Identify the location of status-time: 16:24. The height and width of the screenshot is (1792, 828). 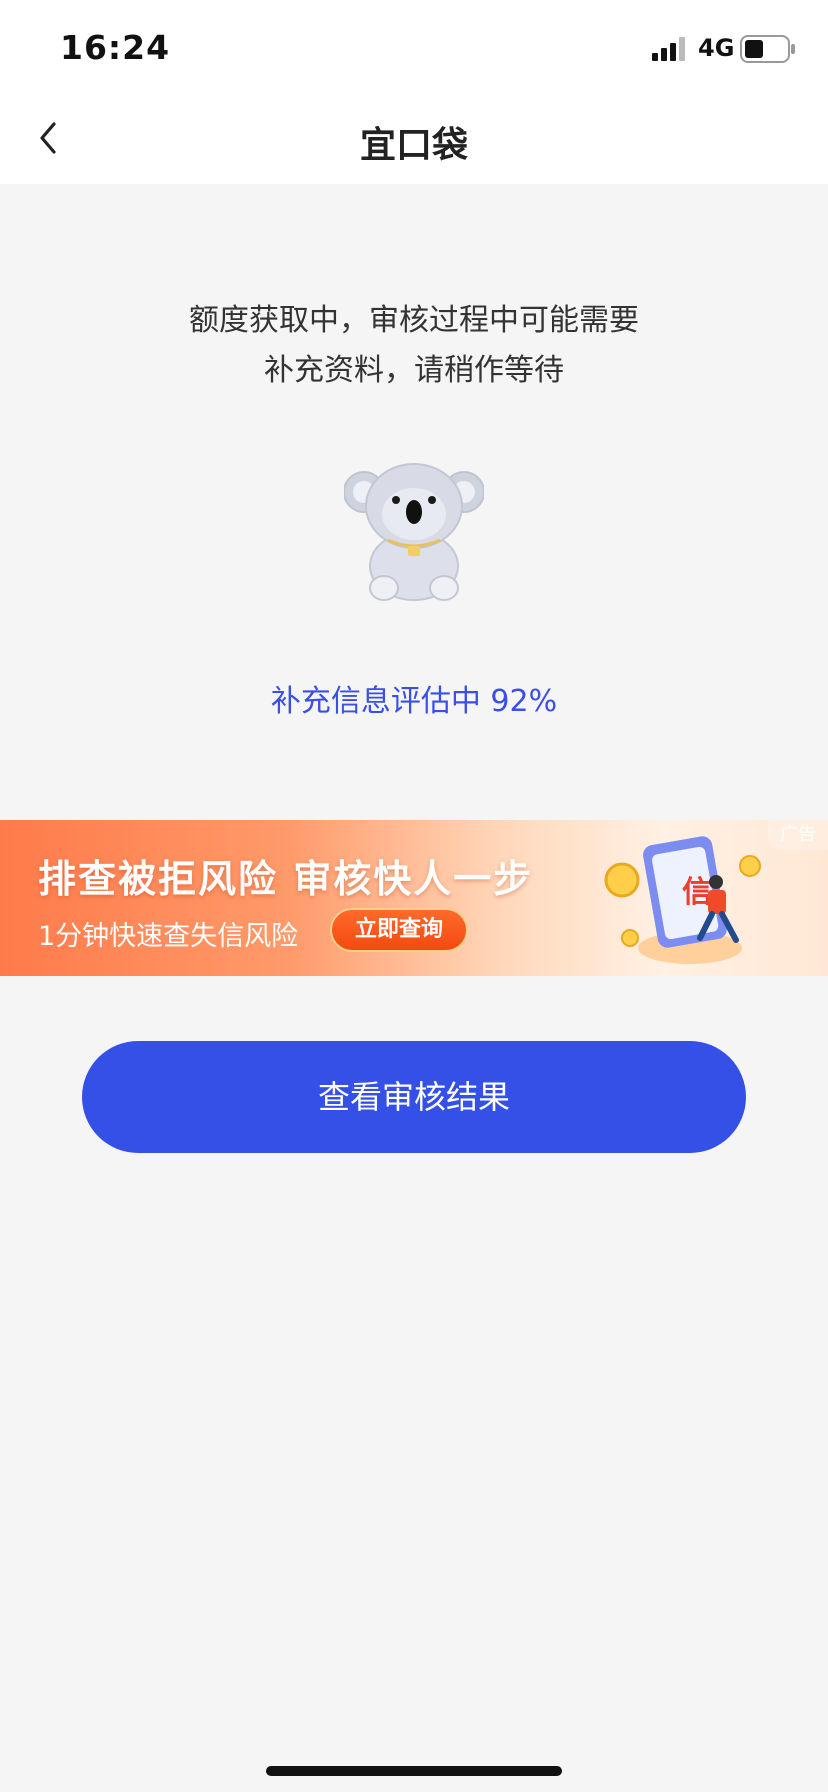
(115, 47).